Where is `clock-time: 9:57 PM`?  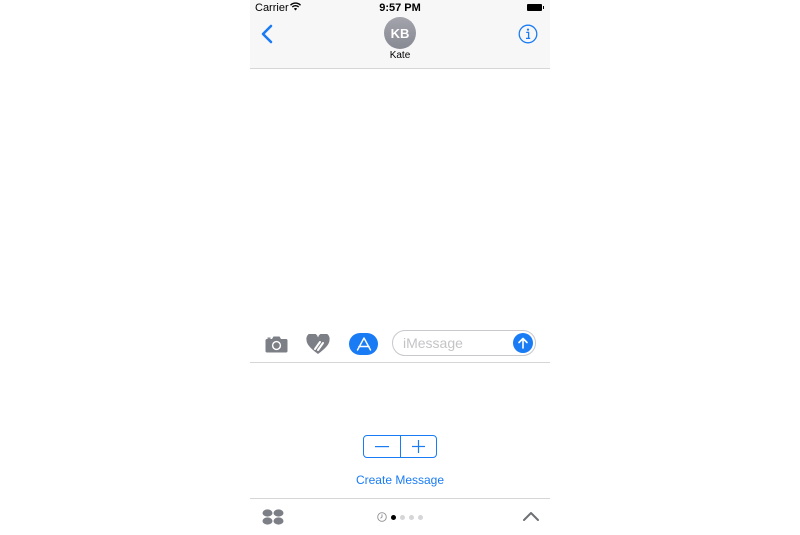 clock-time: 9:57 PM is located at coordinates (400, 8).